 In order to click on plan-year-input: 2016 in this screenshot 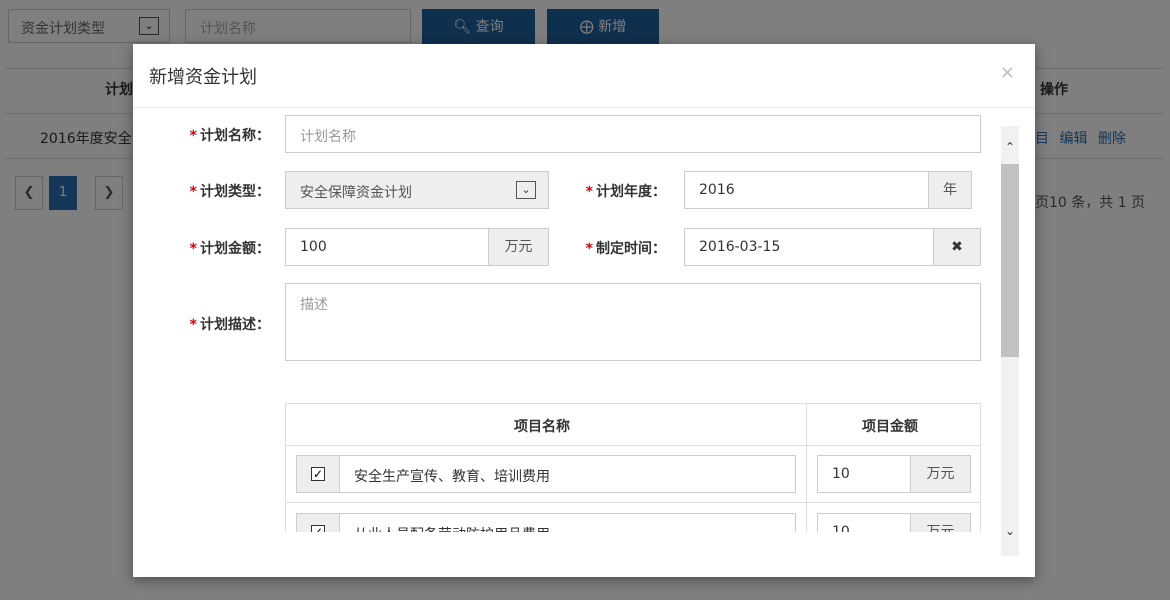, I will do `click(806, 190)`.